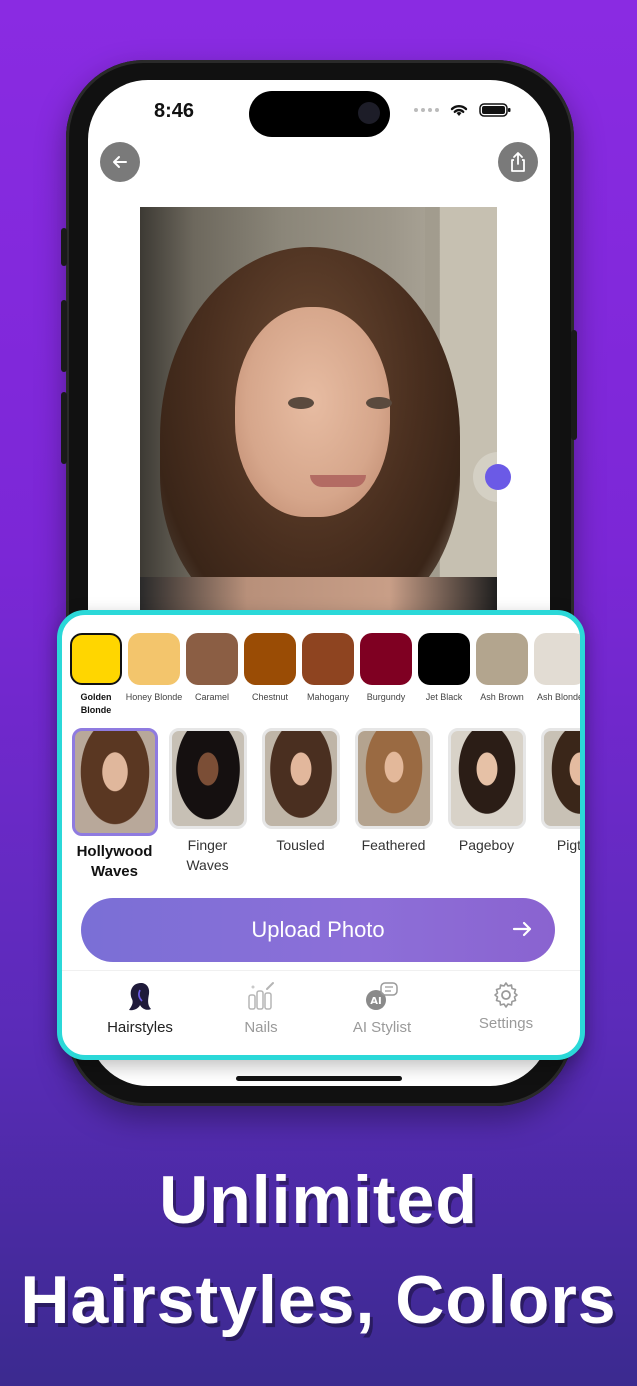 The width and height of the screenshot is (637, 1386). Describe the element at coordinates (270, 697) in the screenshot. I see `color-swatch-label: Chestnut` at that location.